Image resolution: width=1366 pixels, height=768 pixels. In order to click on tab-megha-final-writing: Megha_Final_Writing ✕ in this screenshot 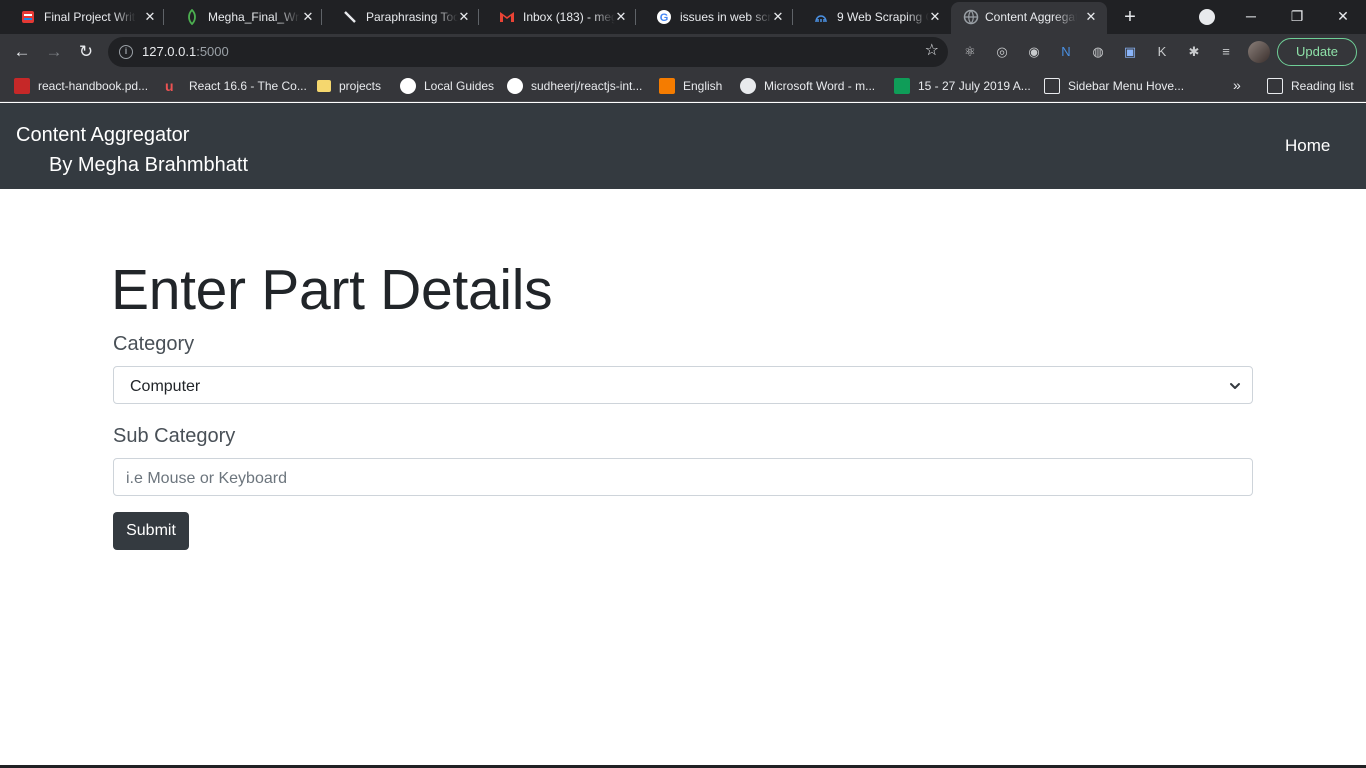, I will do `click(243, 17)`.